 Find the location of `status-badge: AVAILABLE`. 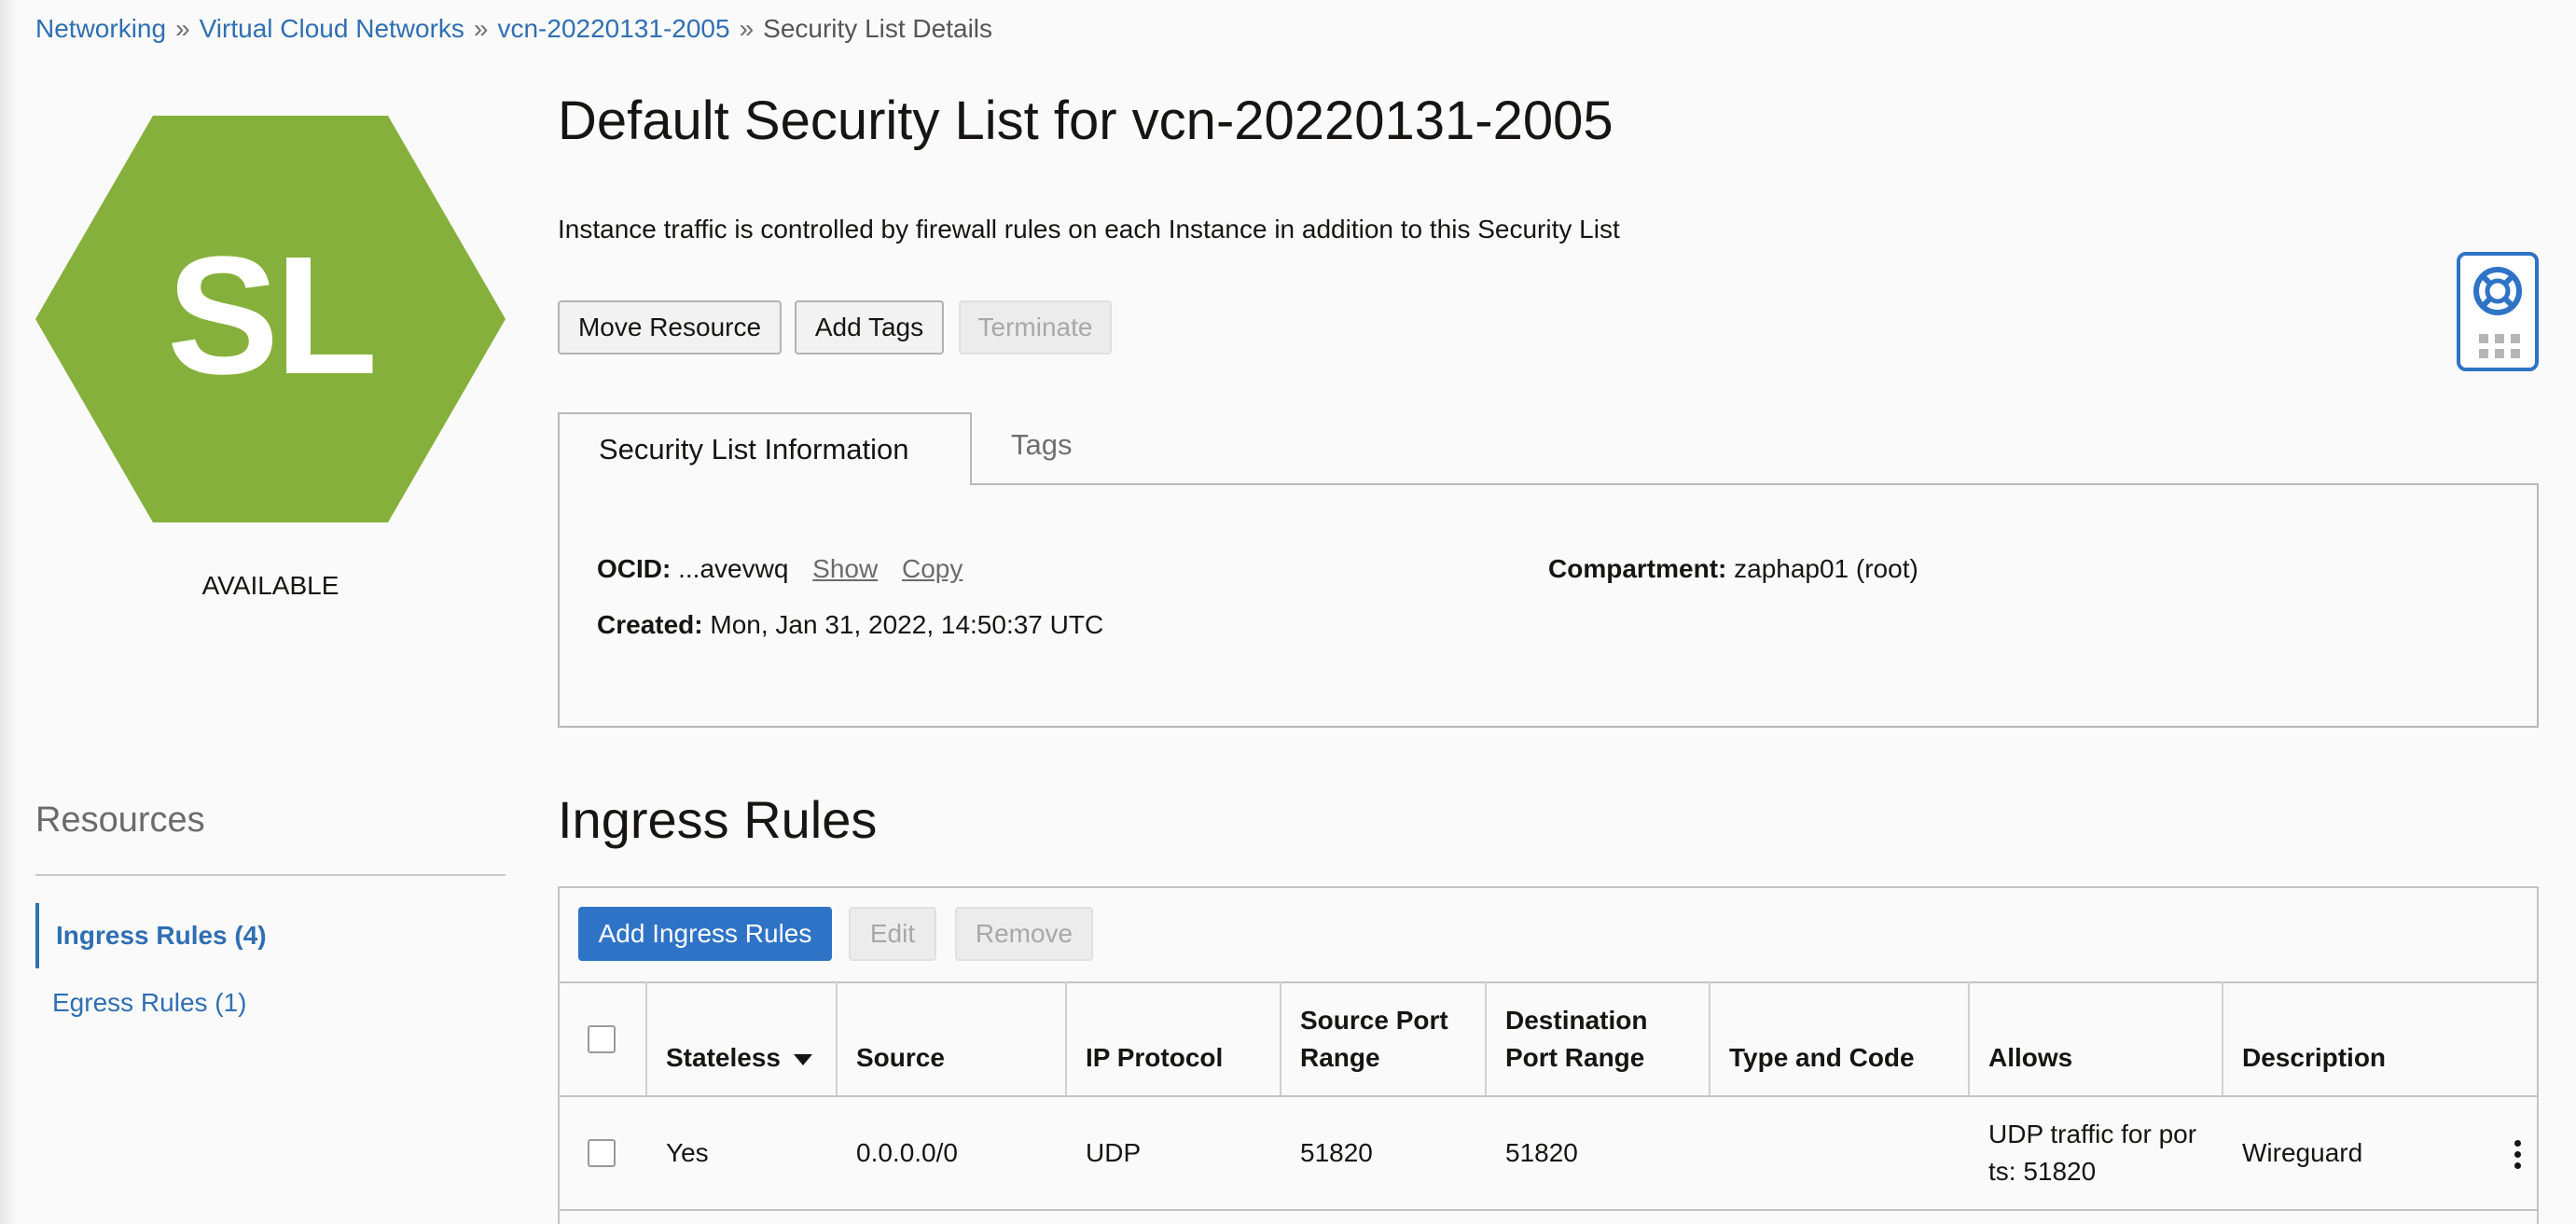

status-badge: AVAILABLE is located at coordinates (270, 585).